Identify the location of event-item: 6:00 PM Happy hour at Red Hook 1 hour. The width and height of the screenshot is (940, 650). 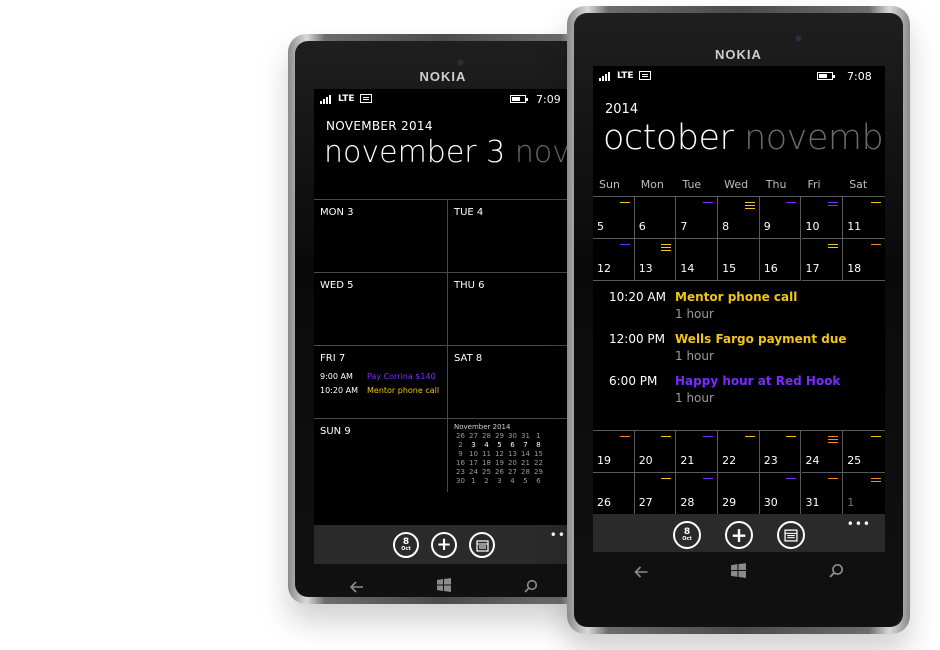
(724, 389).